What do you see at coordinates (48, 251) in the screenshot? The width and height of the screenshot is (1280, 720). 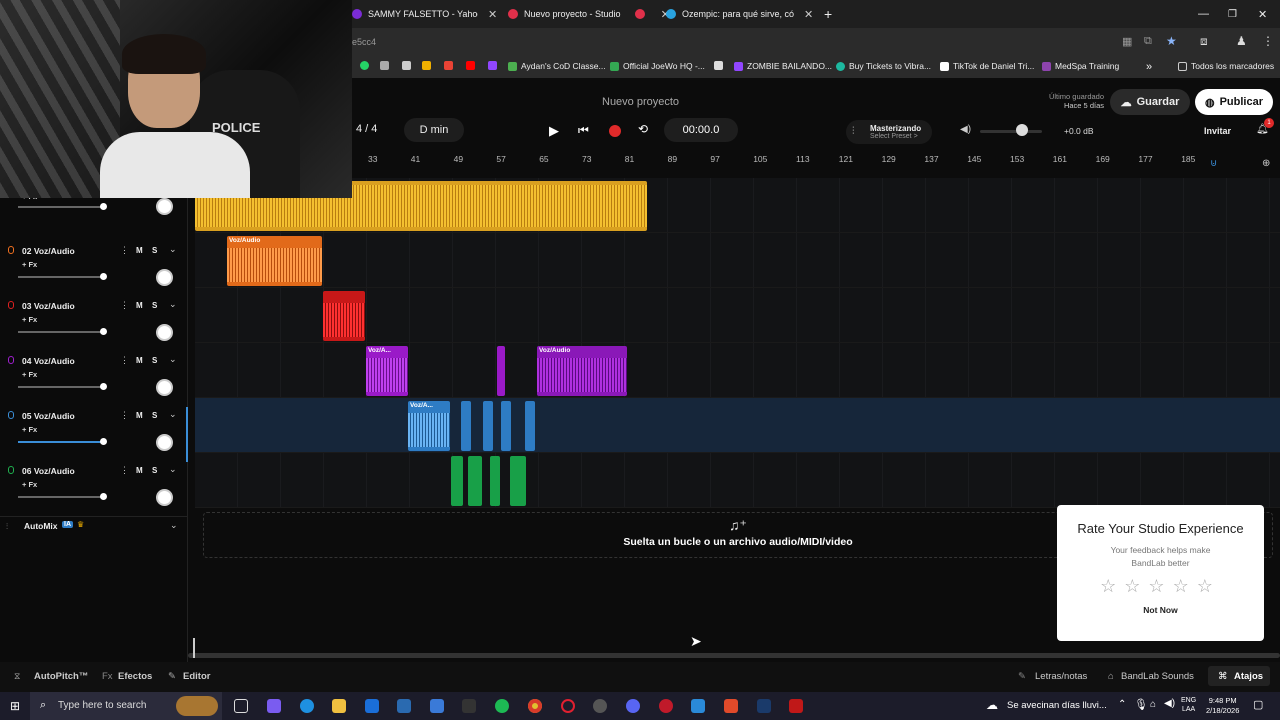 I see `track-name: 02 Voz/Audio` at bounding box center [48, 251].